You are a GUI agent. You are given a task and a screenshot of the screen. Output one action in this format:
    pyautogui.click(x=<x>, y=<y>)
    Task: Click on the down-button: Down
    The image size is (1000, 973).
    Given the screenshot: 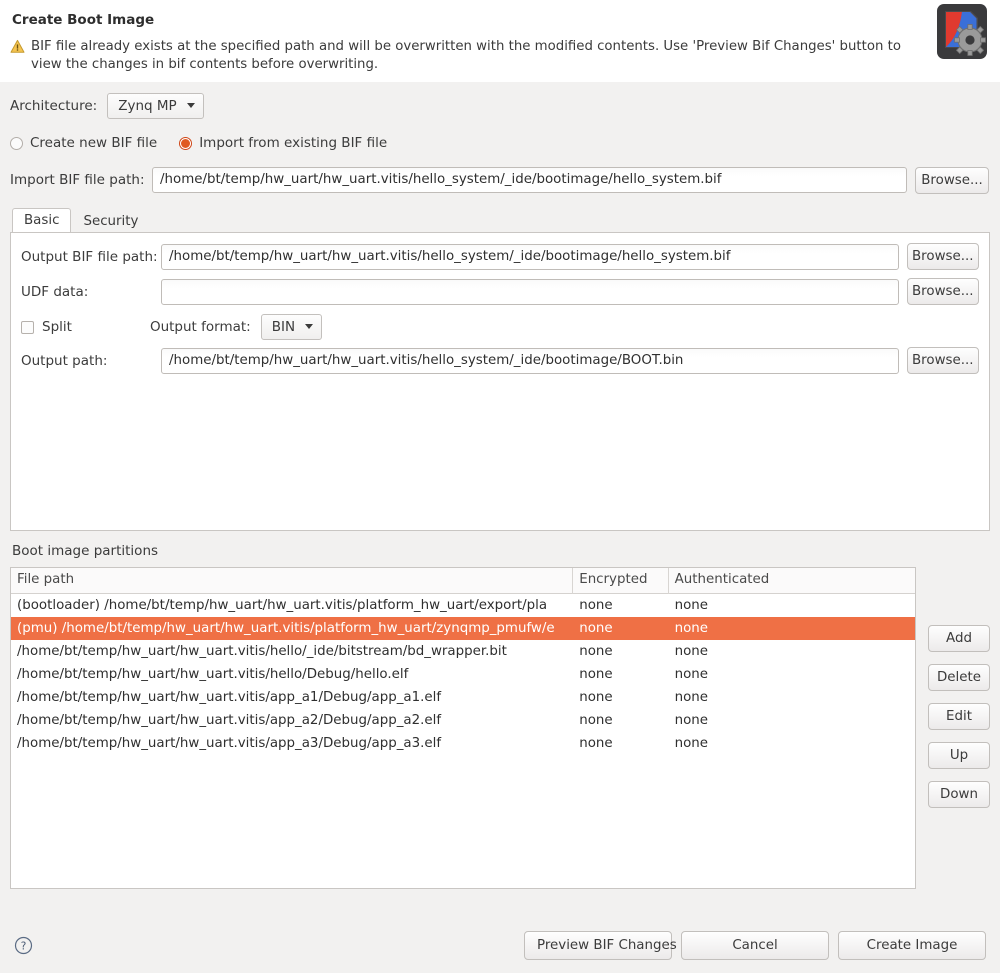 What is the action you would take?
    pyautogui.click(x=959, y=794)
    